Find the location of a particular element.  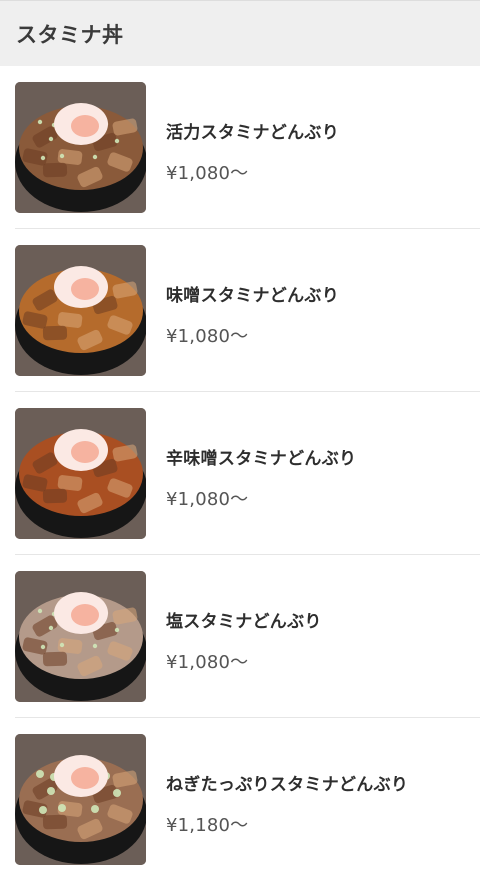

dish-price: ¥1,180〜 is located at coordinates (207, 825).